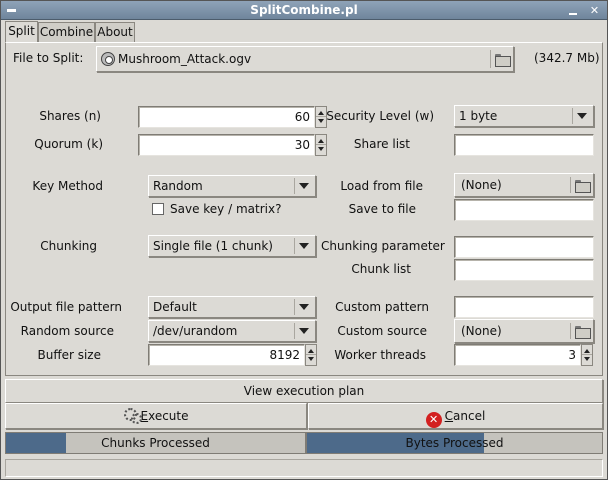 This screenshot has width=608, height=480. I want to click on buffer-size-input: 8192, so click(226, 355).